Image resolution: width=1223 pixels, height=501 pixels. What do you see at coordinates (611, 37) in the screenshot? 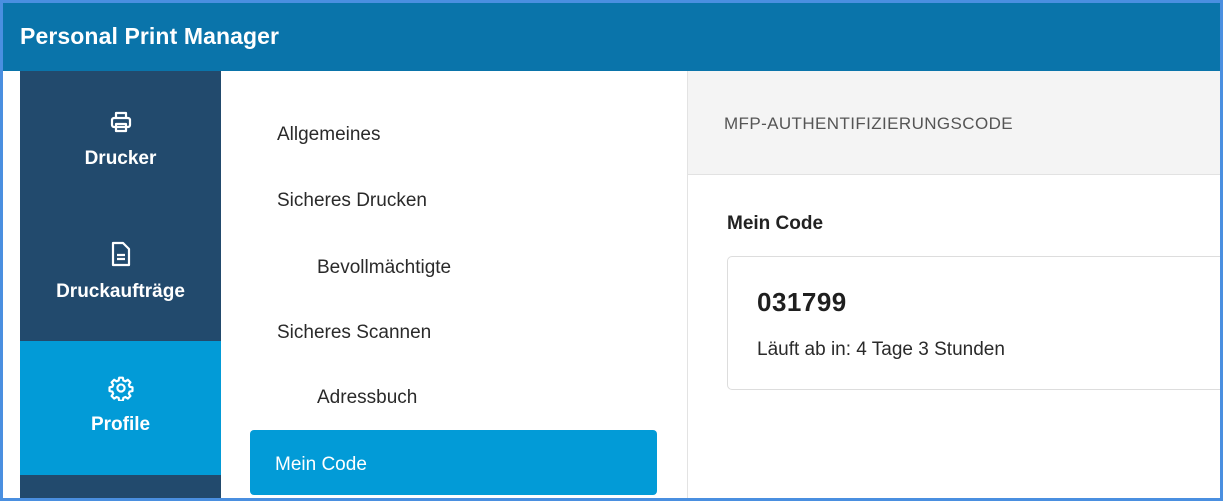
I see `title-bar: Personal Print Manager` at bounding box center [611, 37].